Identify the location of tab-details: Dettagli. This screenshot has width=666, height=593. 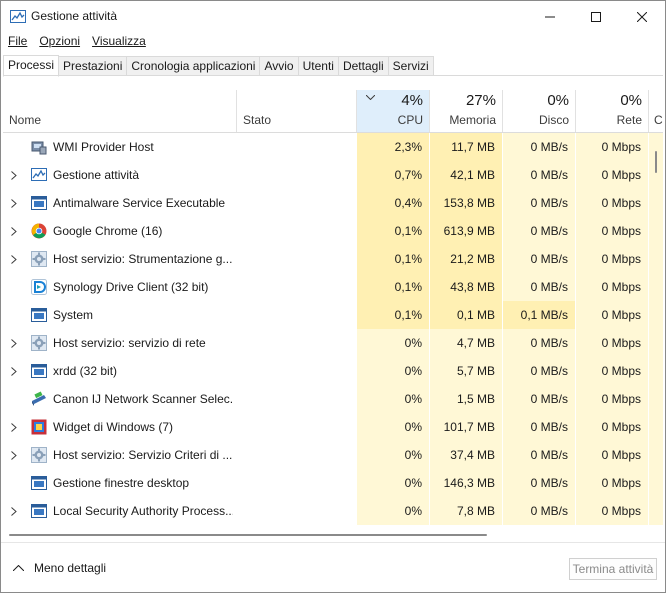
(363, 66).